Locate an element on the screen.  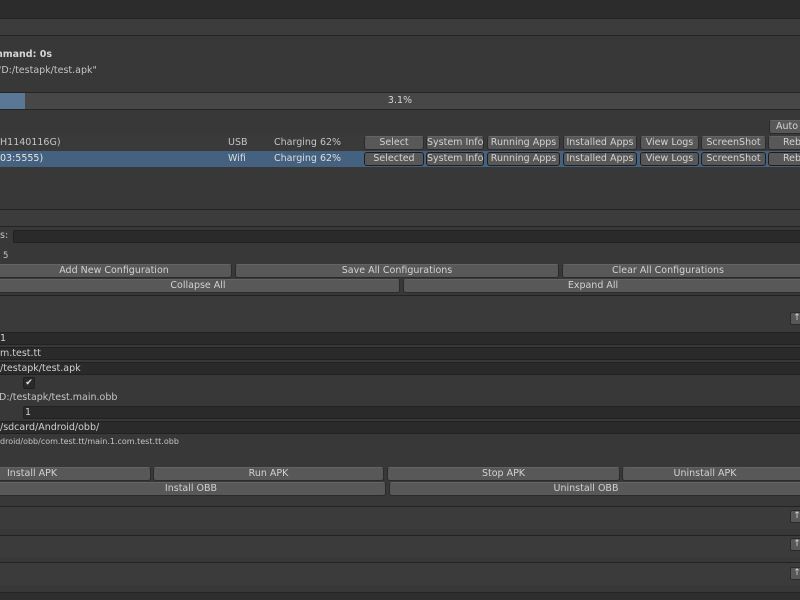
save-configurations-button: Save All Configurations is located at coordinates (397, 271).